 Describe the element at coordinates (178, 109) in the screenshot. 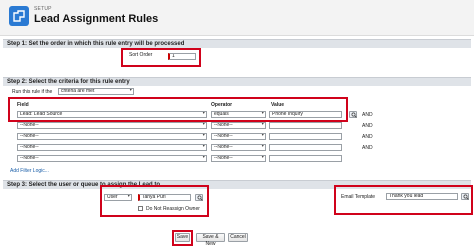

I see `highlight-criteria-row` at that location.